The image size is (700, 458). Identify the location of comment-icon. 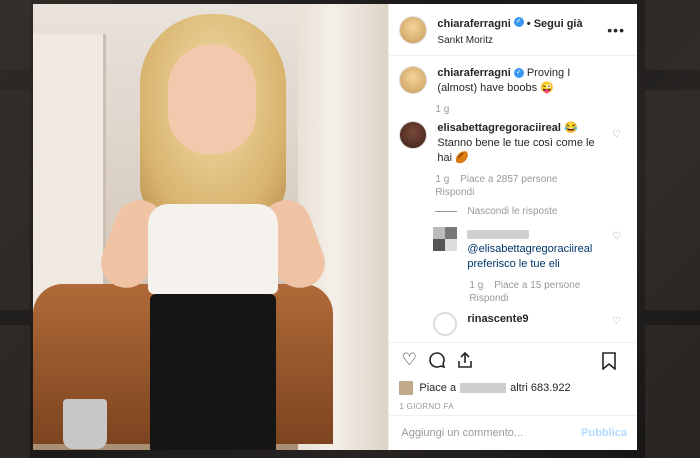
(437, 360).